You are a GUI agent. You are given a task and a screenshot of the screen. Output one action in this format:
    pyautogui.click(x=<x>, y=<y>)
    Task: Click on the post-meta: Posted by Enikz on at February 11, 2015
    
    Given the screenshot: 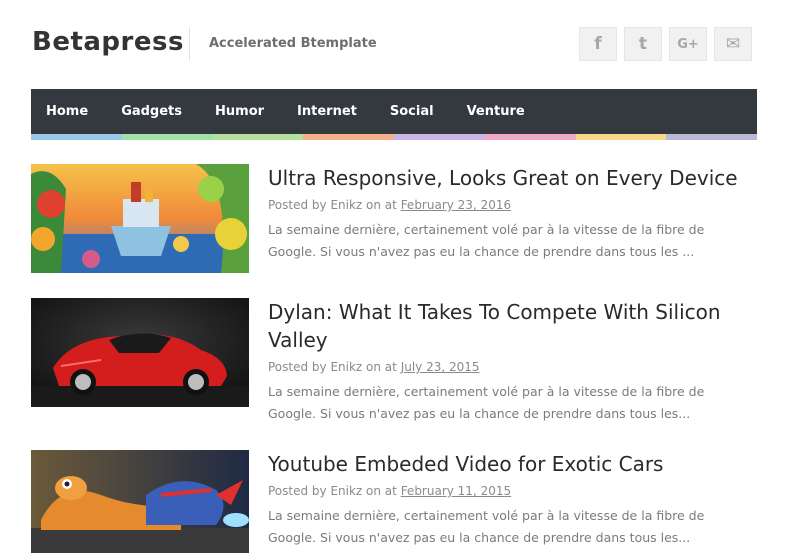 What is the action you would take?
    pyautogui.click(x=510, y=491)
    